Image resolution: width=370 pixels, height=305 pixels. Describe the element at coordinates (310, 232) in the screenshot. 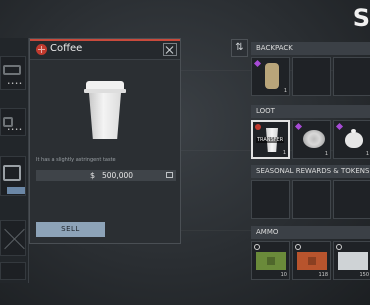

I see `section-header: AMMO` at that location.